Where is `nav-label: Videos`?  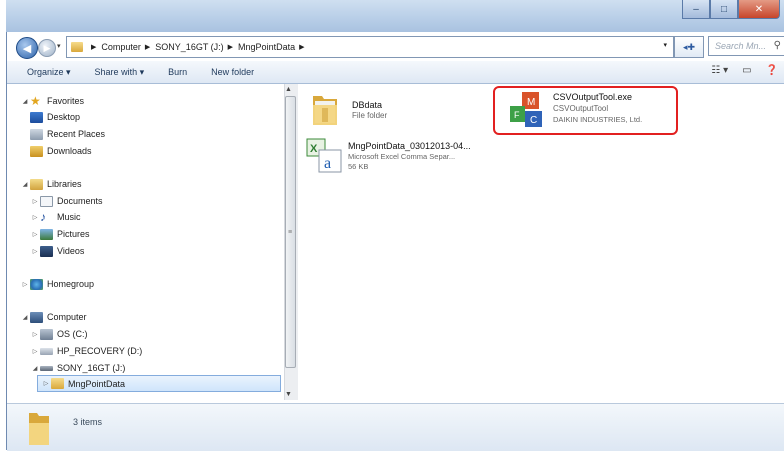
nav-label: Videos is located at coordinates (71, 251).